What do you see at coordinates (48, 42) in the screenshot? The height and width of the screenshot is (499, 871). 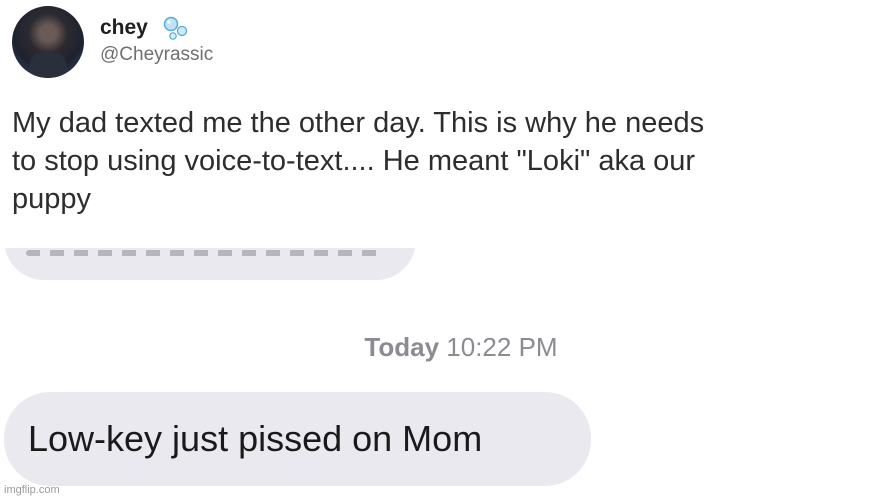 I see `avatar` at bounding box center [48, 42].